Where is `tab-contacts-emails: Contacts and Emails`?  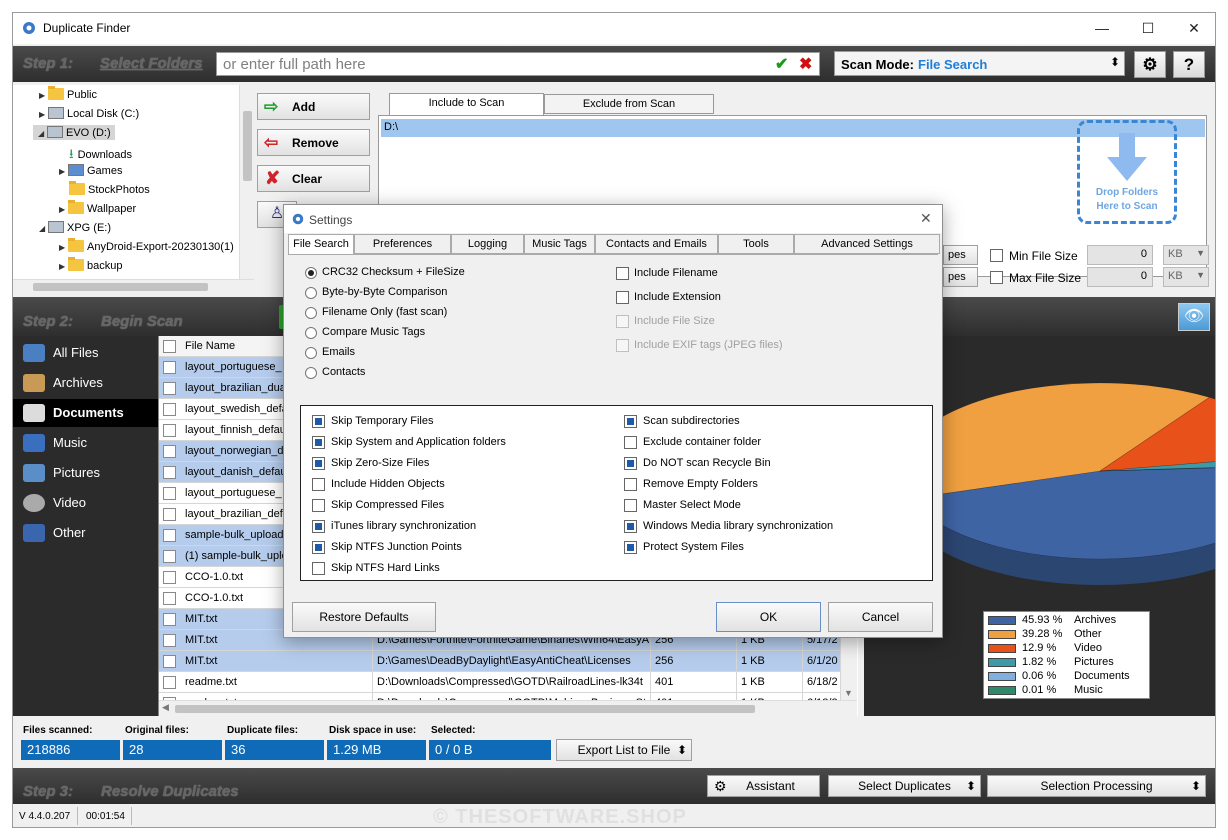
tab-contacts-emails: Contacts and Emails is located at coordinates (656, 244).